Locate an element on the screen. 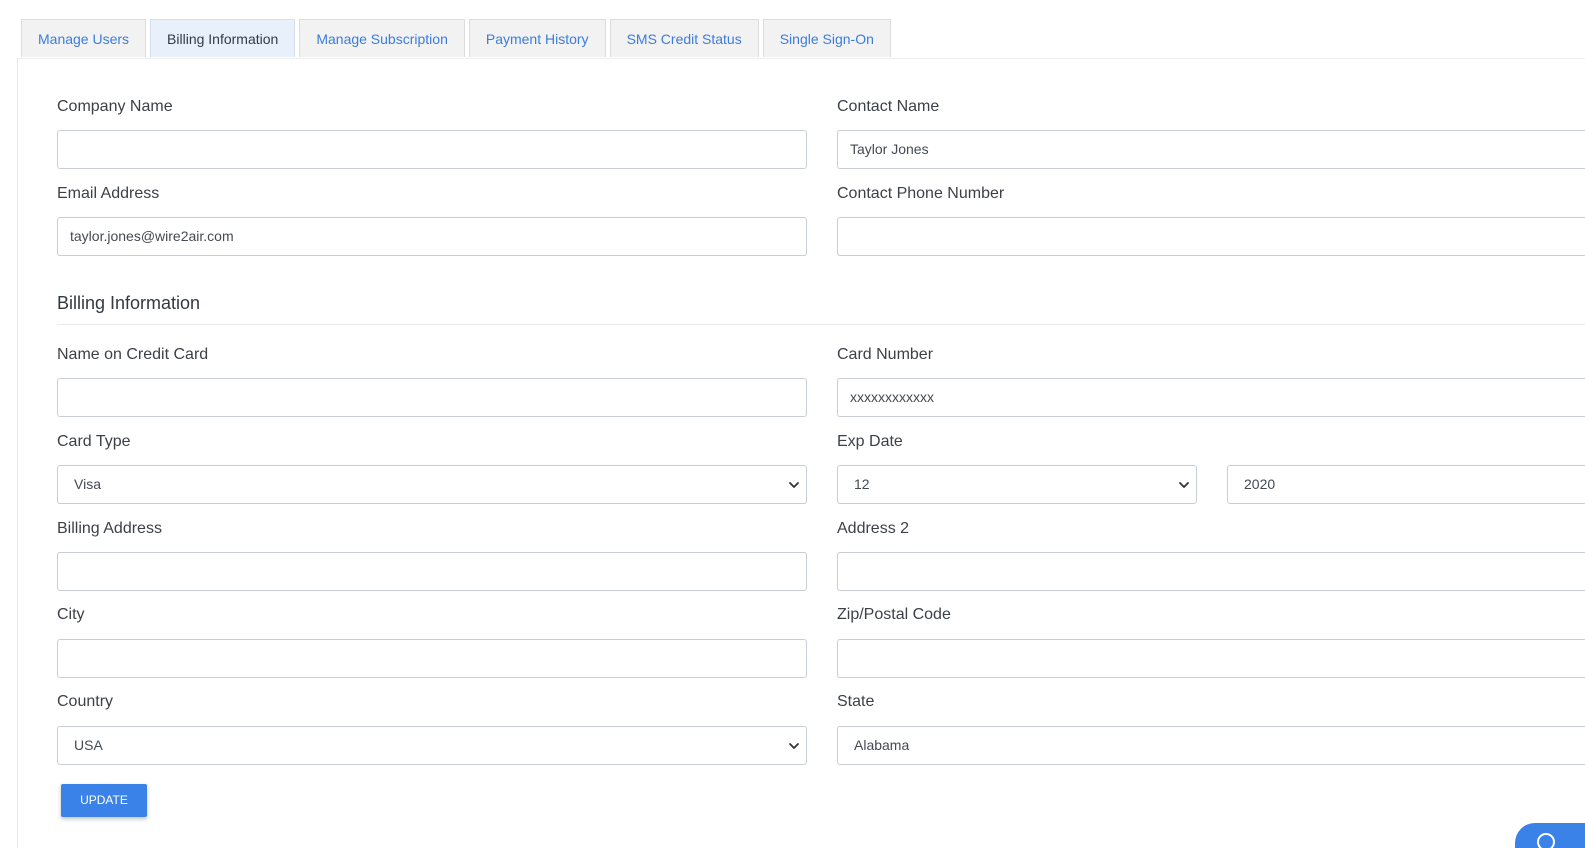 The height and width of the screenshot is (848, 1585). name-on-card-input is located at coordinates (432, 397).